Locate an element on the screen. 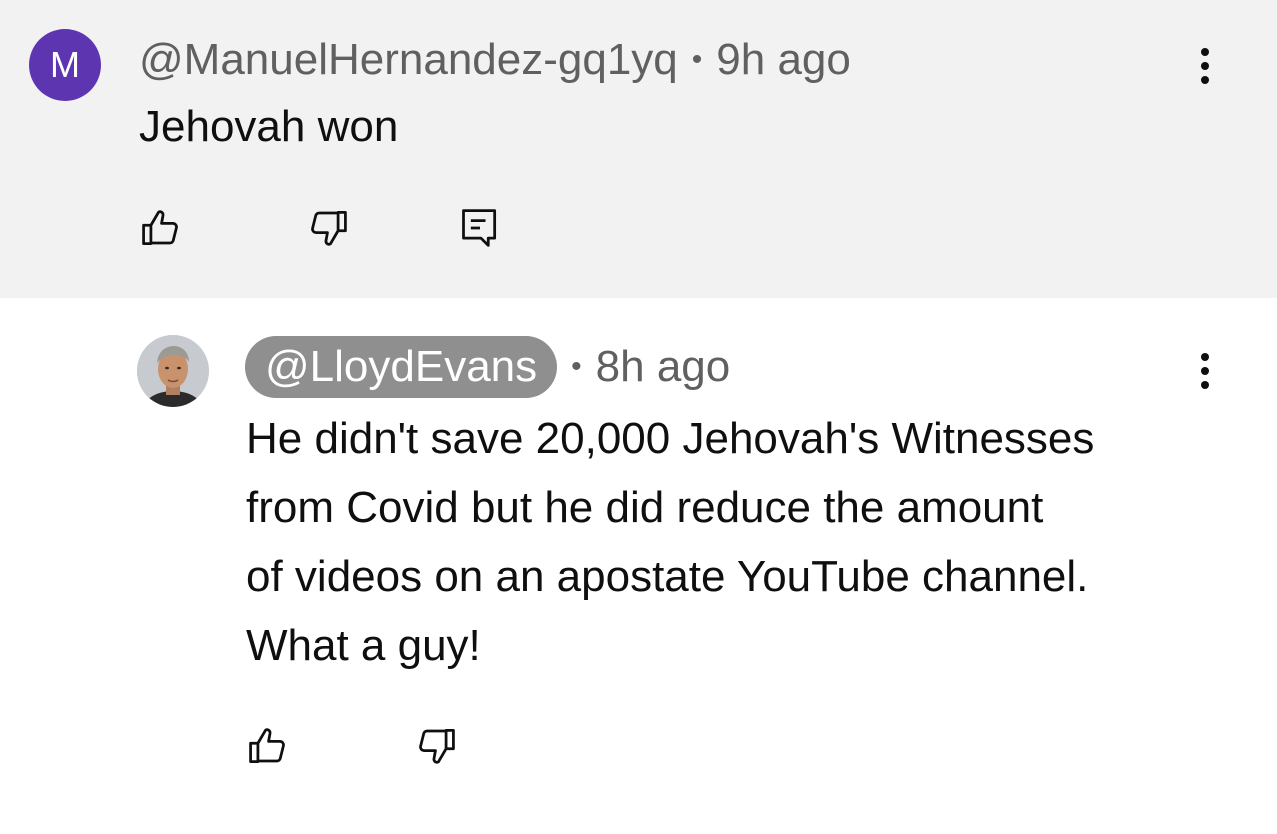 The width and height of the screenshot is (1277, 834). comment-text: Jehovah won is located at coordinates (269, 126).